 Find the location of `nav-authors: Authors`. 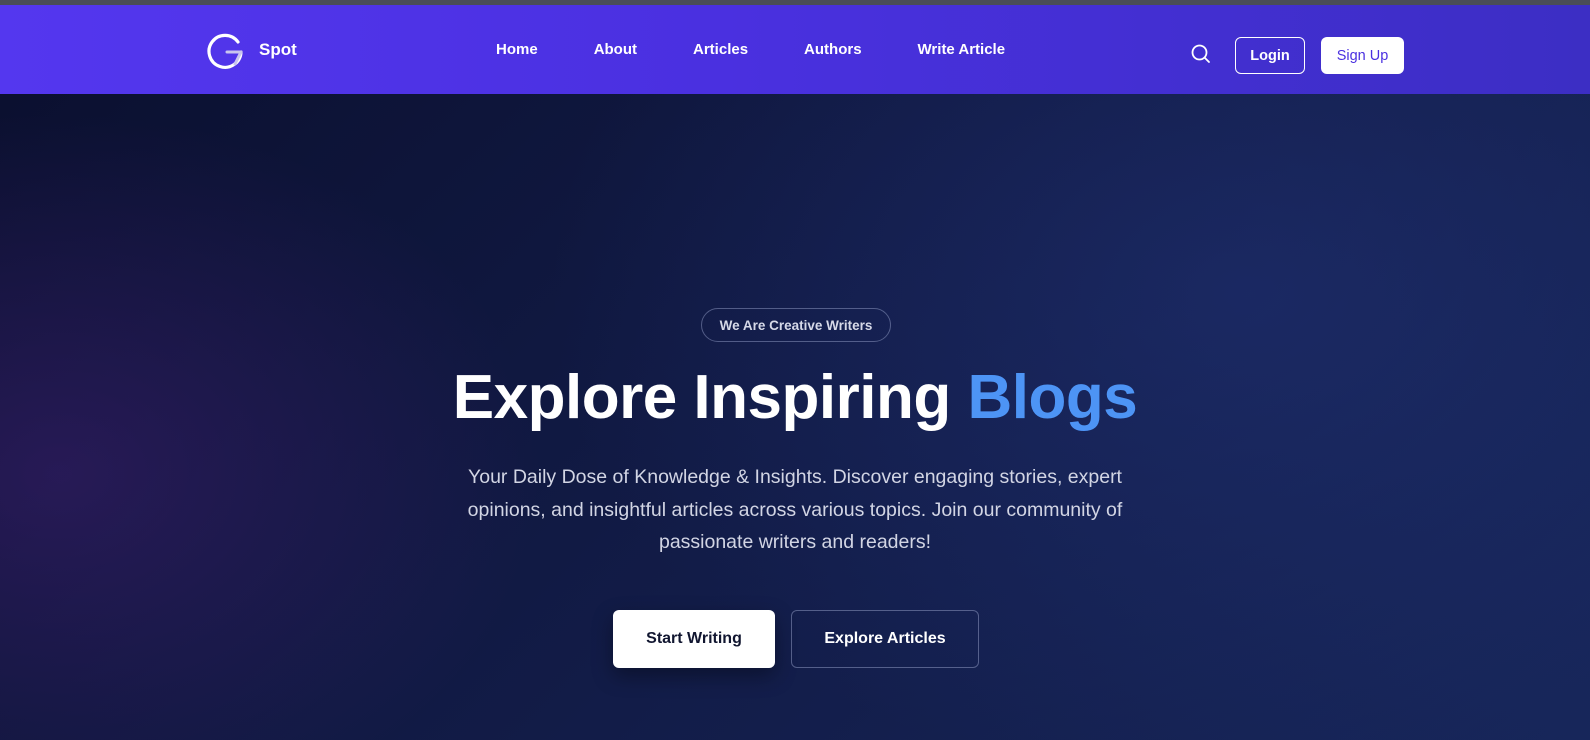

nav-authors: Authors is located at coordinates (833, 49).